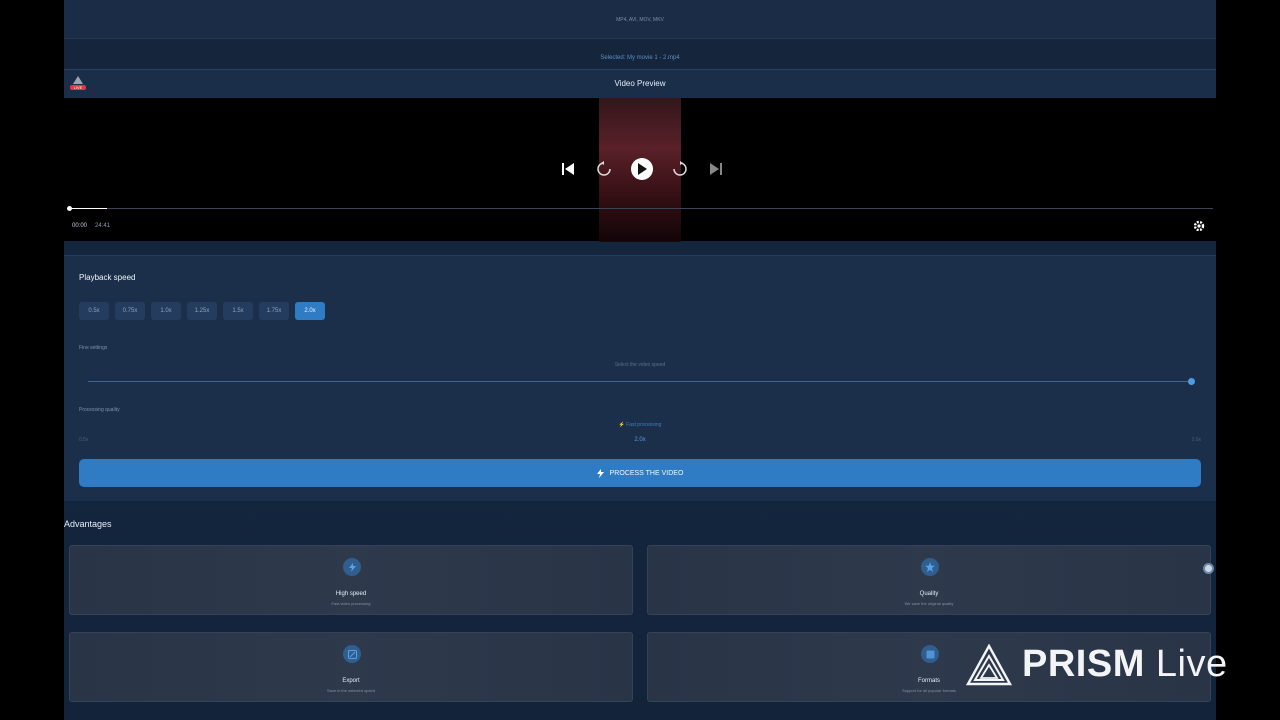 The image size is (1280, 720). I want to click on range-current: 2.0x, so click(640, 440).